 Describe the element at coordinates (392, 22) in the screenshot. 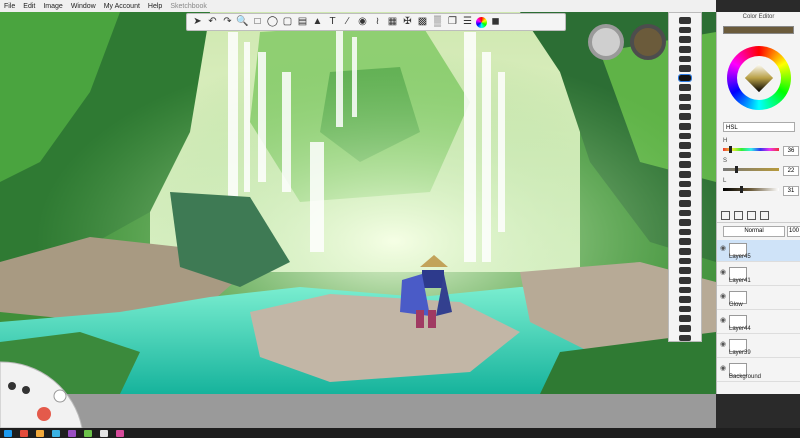

I see `perspective-icon: ▦` at that location.